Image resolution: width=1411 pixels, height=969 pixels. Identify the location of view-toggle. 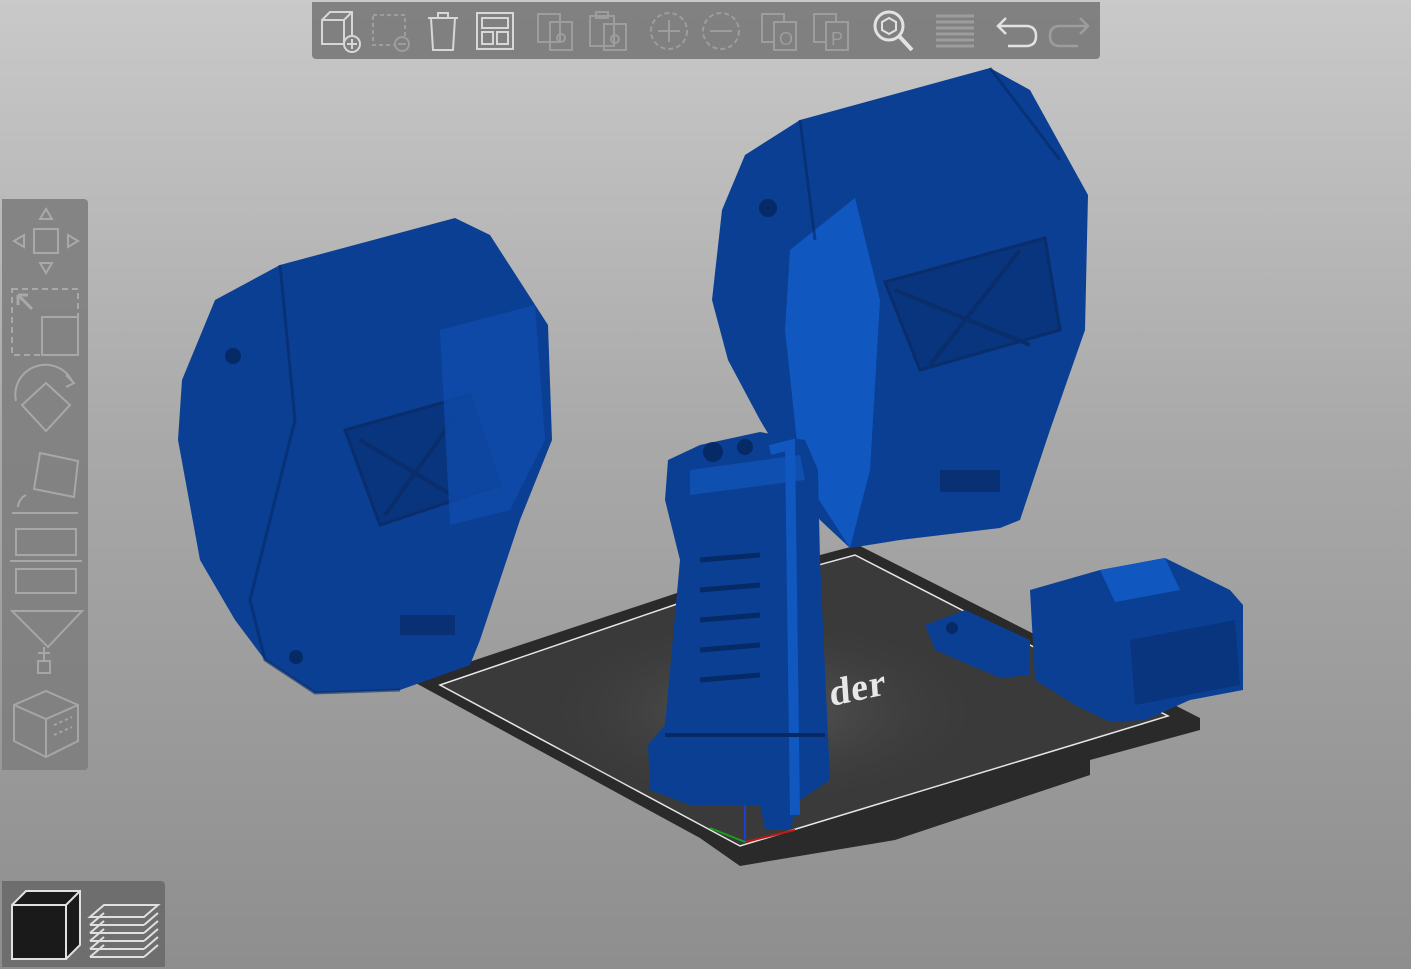
(83, 924).